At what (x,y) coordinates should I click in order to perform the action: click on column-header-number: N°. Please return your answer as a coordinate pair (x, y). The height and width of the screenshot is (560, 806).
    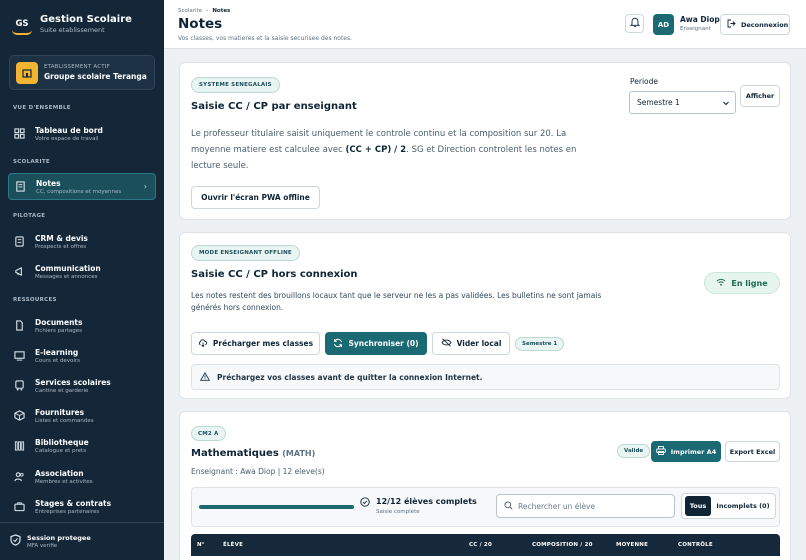
    Looking at the image, I should click on (201, 545).